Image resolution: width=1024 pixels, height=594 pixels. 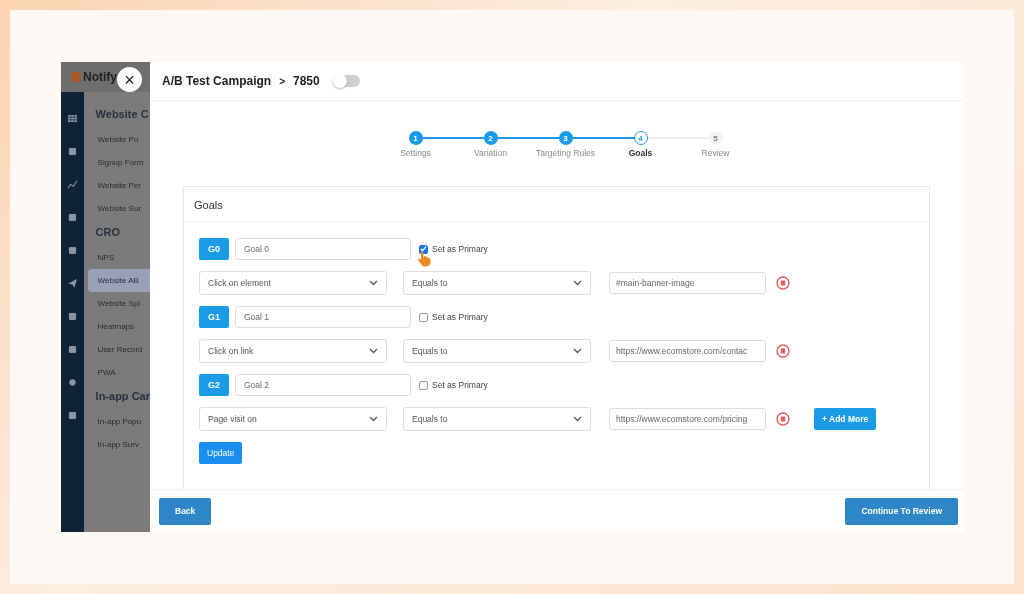 I want to click on step-label: Variation, so click(x=490, y=153).